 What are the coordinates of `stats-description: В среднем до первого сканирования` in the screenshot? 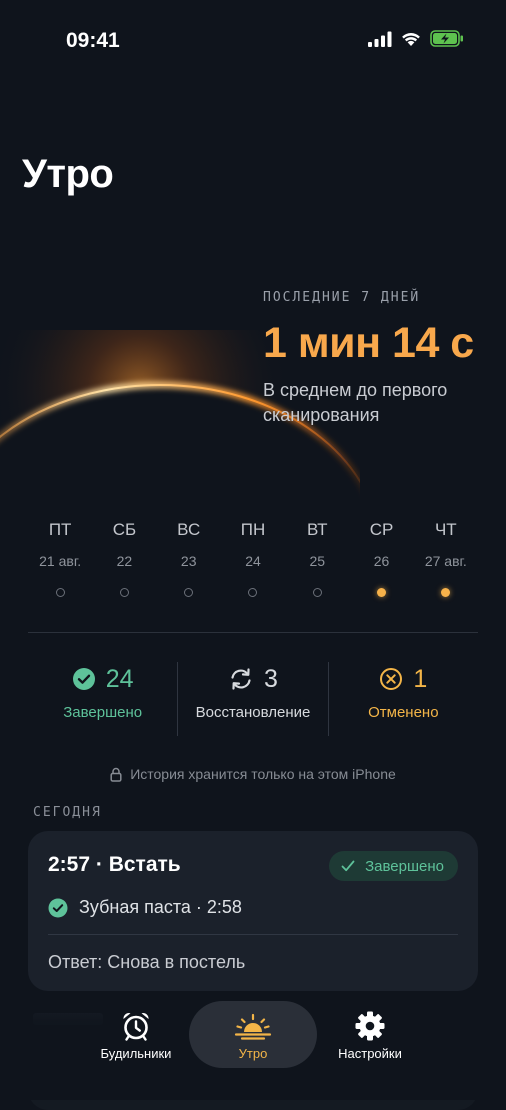 It's located at (355, 402).